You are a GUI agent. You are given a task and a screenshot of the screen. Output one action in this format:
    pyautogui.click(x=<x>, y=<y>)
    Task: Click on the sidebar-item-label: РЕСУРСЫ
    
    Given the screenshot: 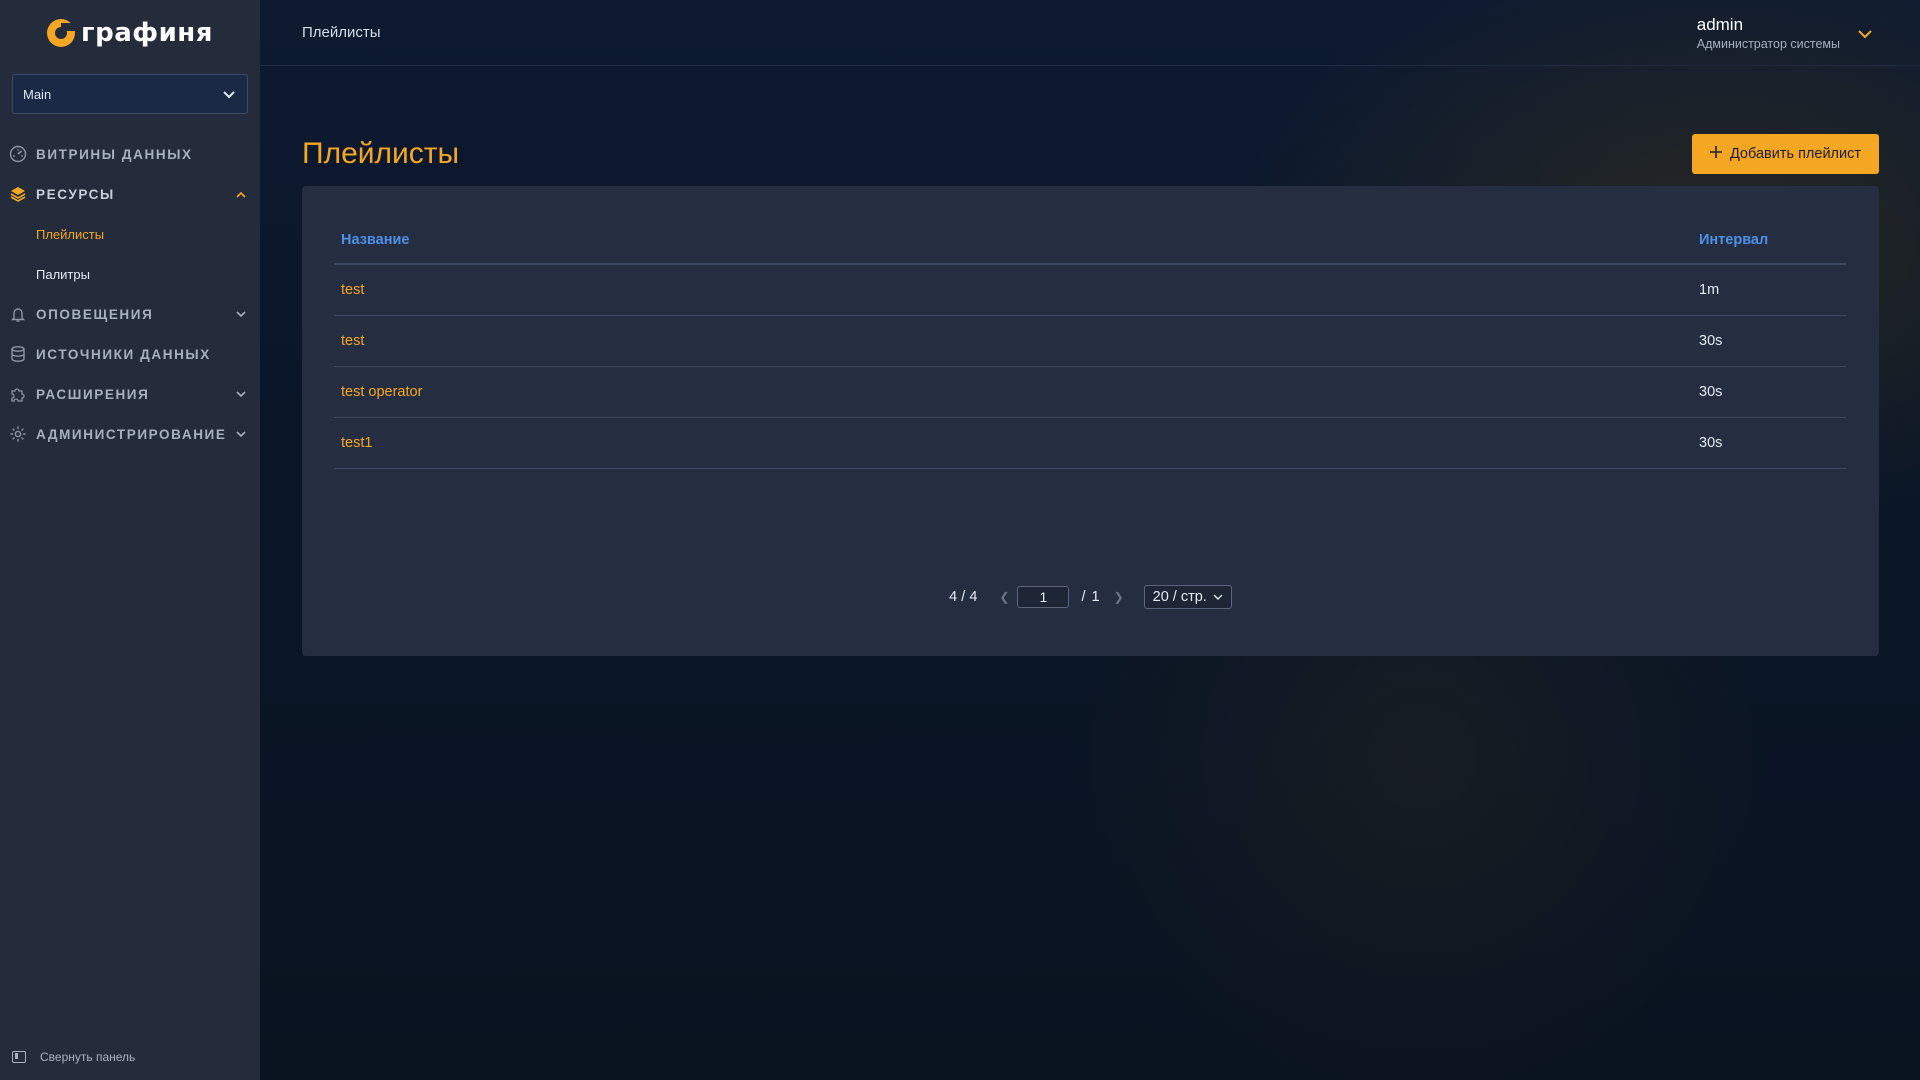 What is the action you would take?
    pyautogui.click(x=75, y=194)
    